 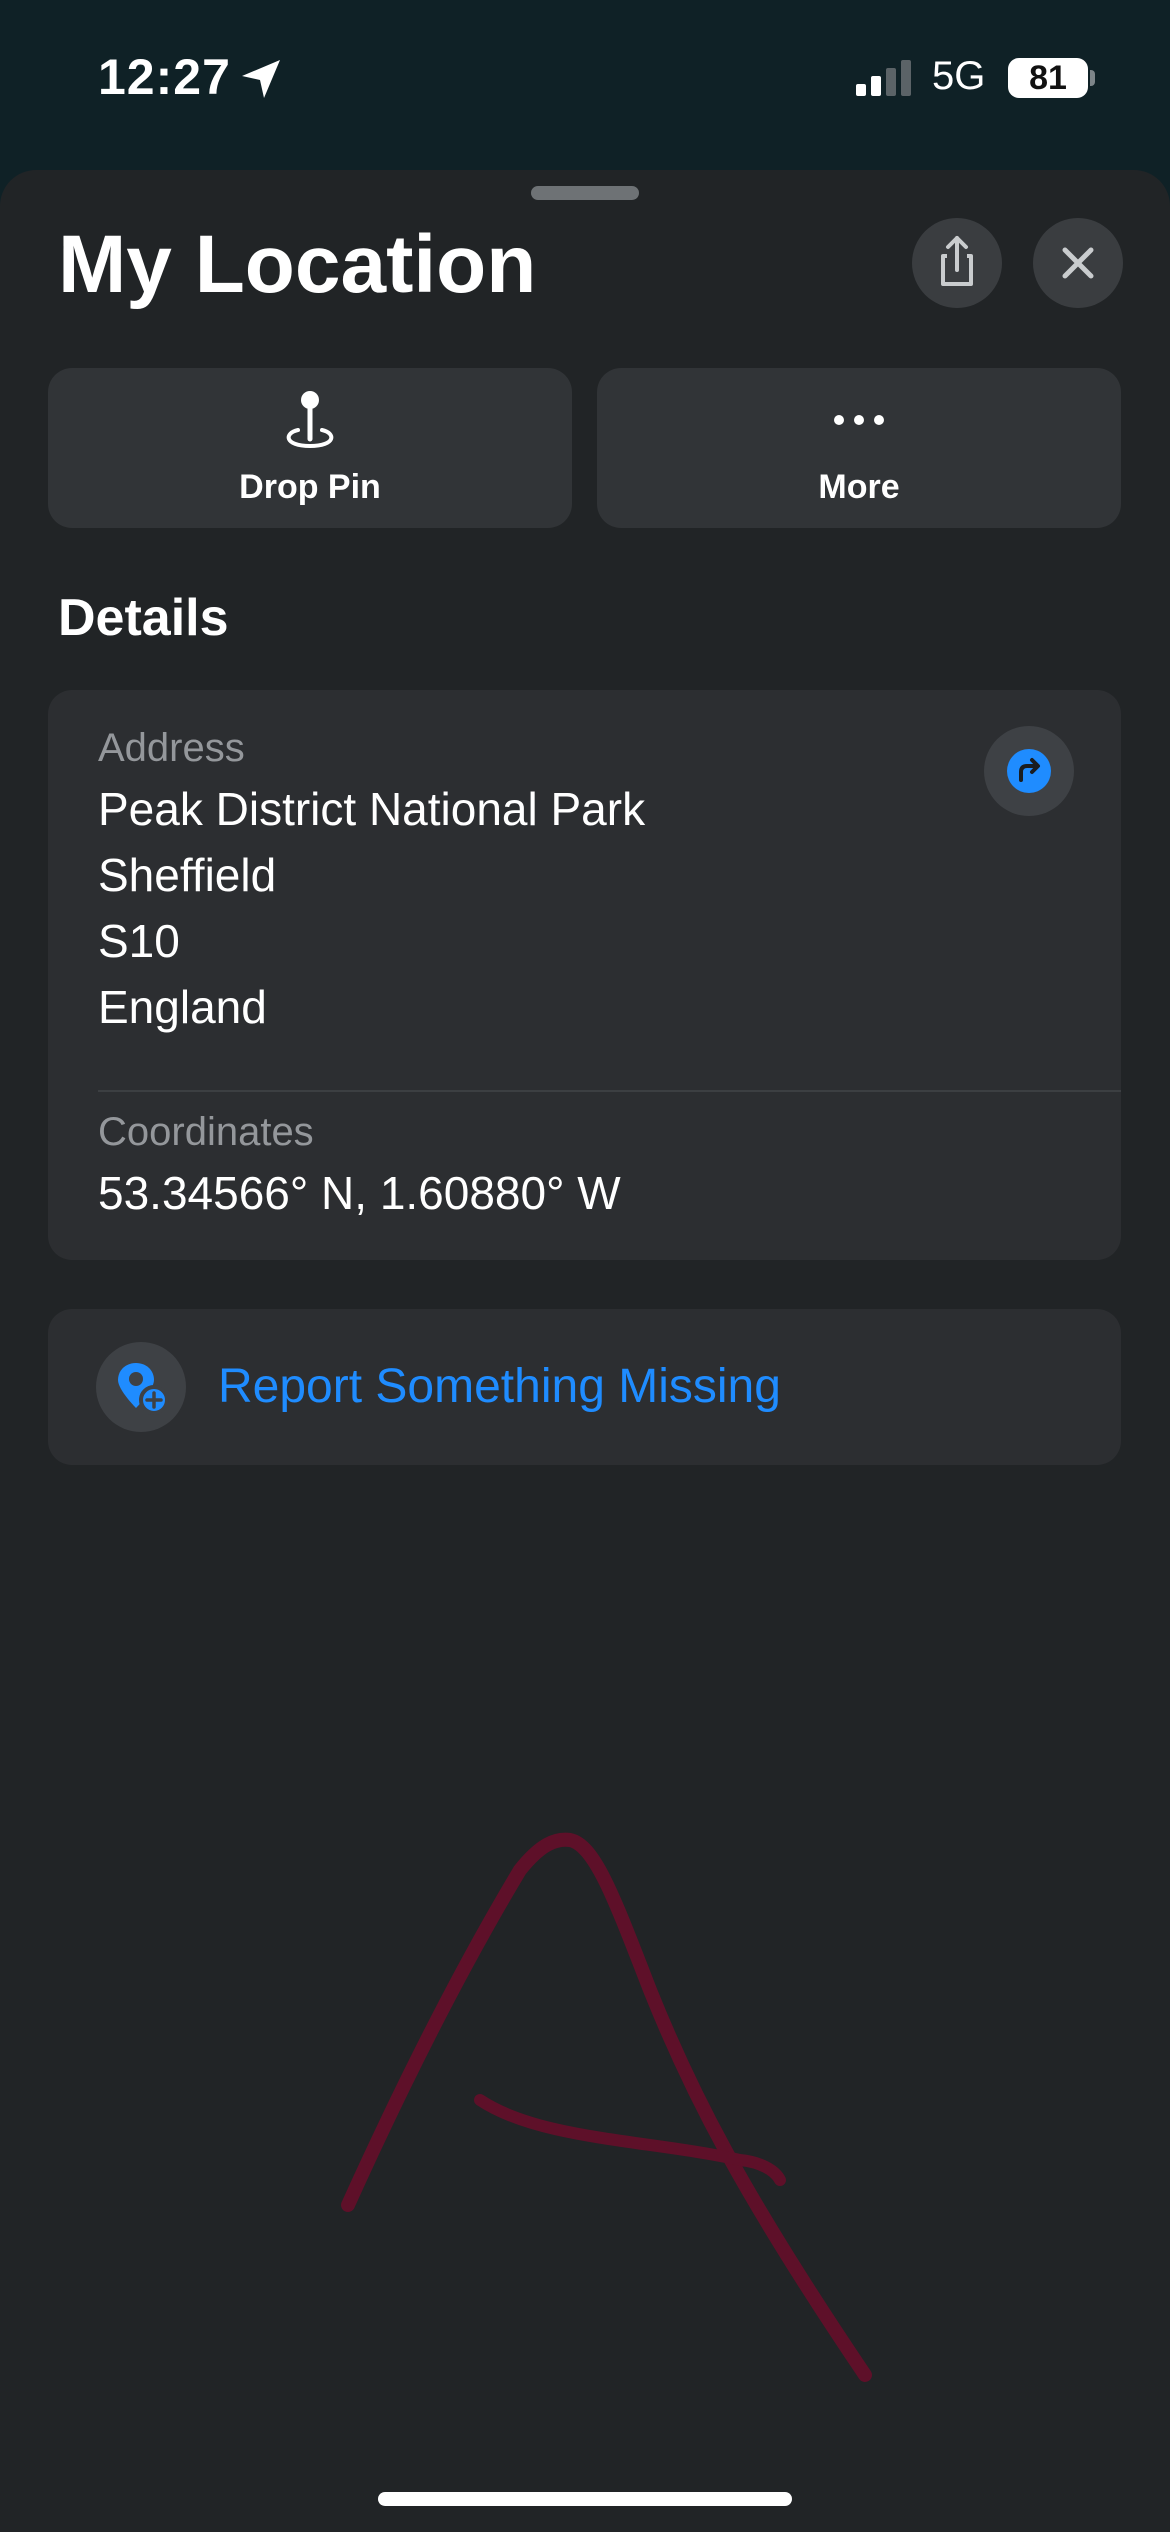 What do you see at coordinates (606, 2107) in the screenshot?
I see `handwritten-letter-drawing` at bounding box center [606, 2107].